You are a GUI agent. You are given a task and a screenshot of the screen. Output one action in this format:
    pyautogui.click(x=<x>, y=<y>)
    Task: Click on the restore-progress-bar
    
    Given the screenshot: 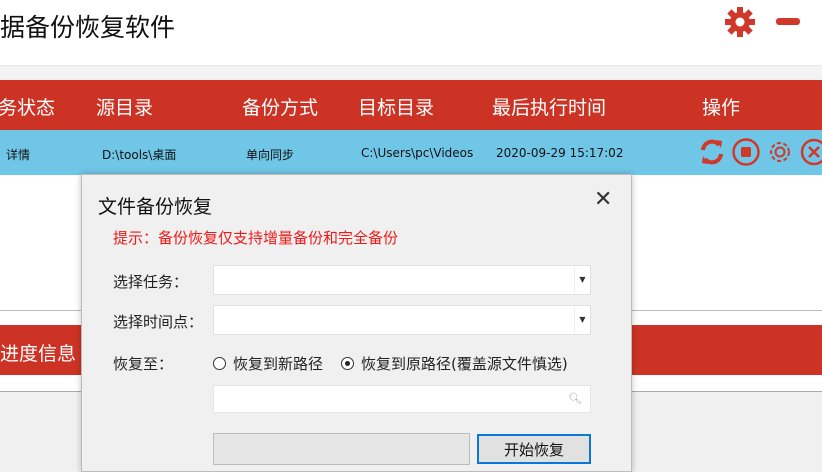 What is the action you would take?
    pyautogui.click(x=341, y=449)
    